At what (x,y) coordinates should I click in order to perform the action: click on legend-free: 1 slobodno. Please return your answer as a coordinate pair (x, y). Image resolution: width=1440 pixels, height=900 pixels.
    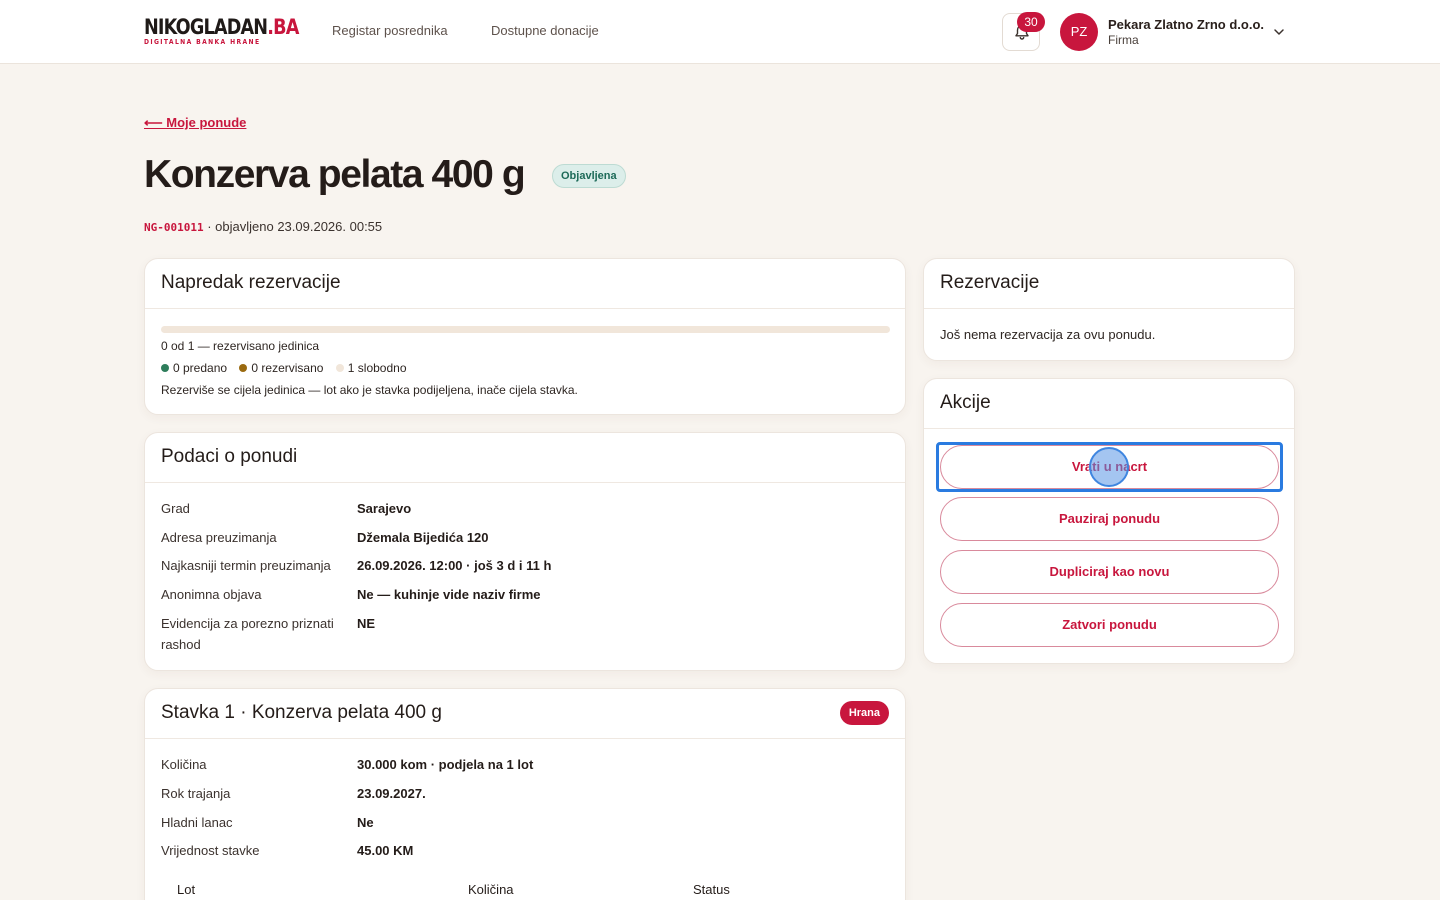
    Looking at the image, I should click on (371, 368).